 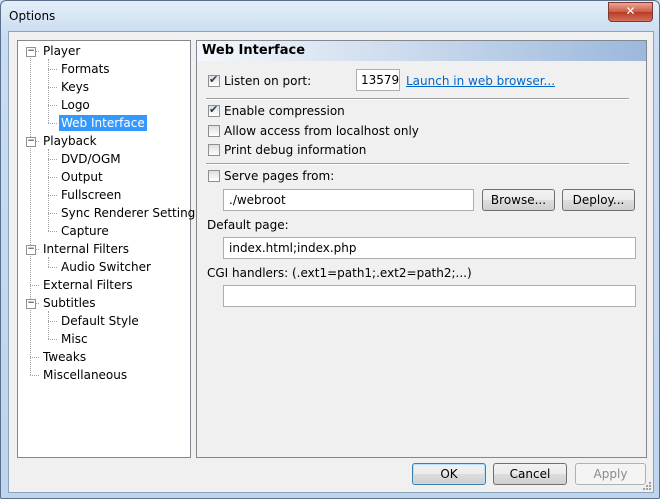 I want to click on tree-item-player: Player, so click(x=61, y=51).